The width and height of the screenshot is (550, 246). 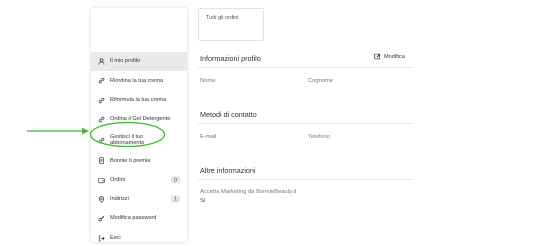 What do you see at coordinates (127, 134) in the screenshot?
I see `annotation-highlight-ellipse` at bounding box center [127, 134].